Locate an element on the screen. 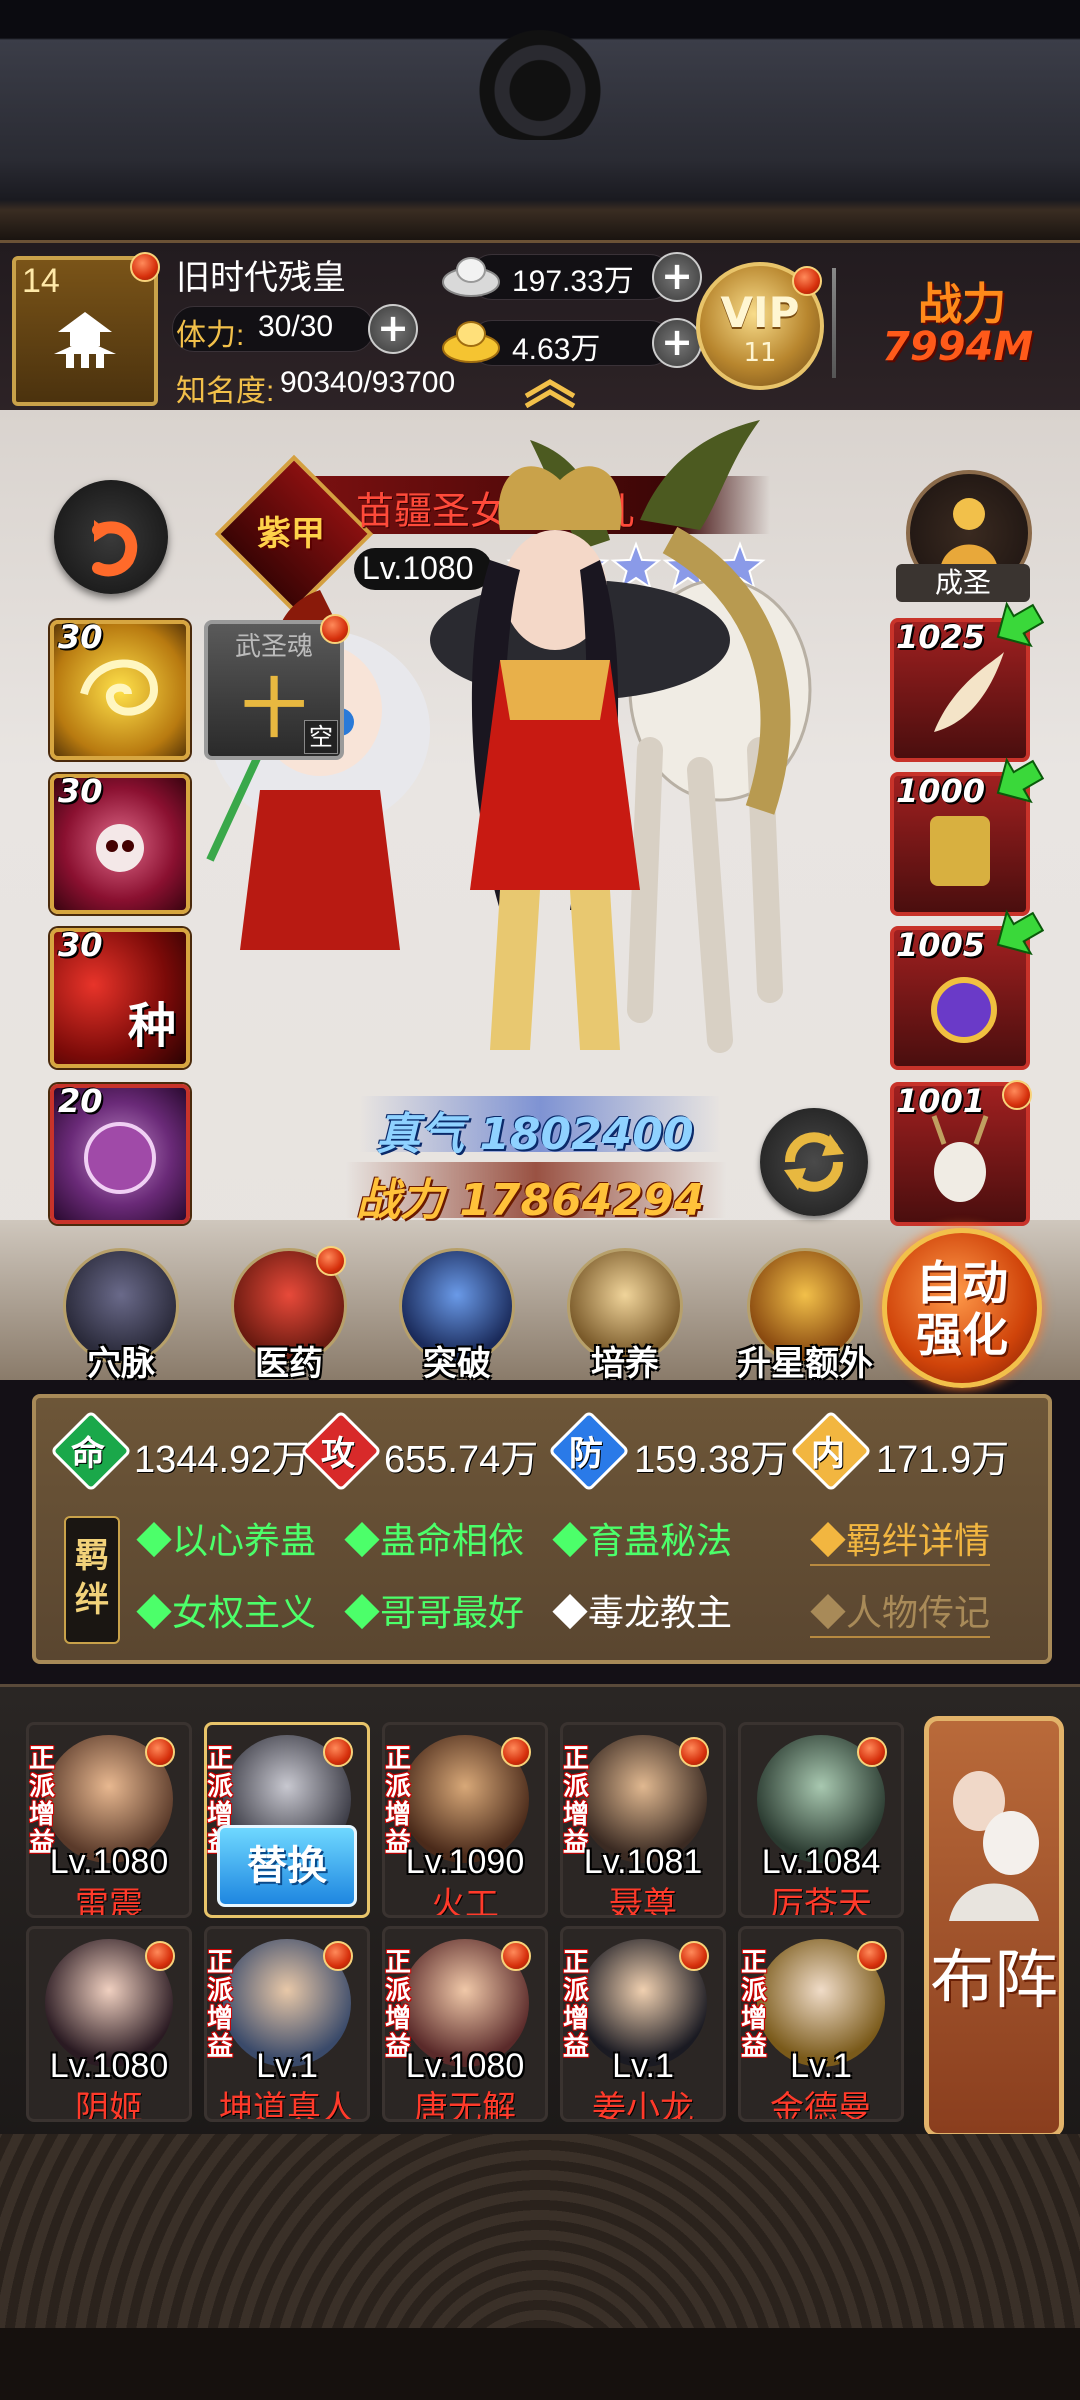  bond-4: ◆女权主义 is located at coordinates (226, 1612).